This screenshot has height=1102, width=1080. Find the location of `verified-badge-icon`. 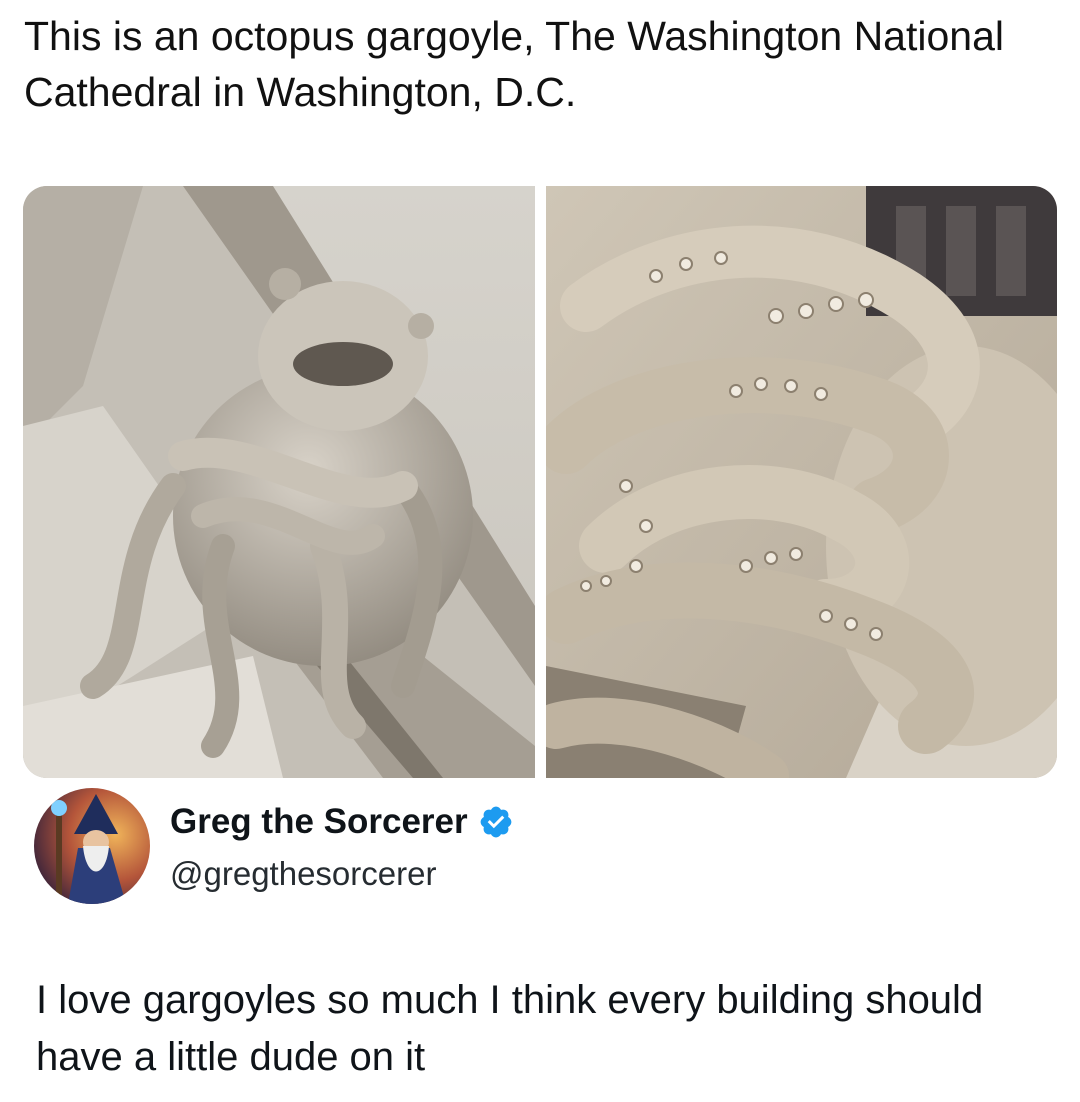

verified-badge-icon is located at coordinates (495, 822).